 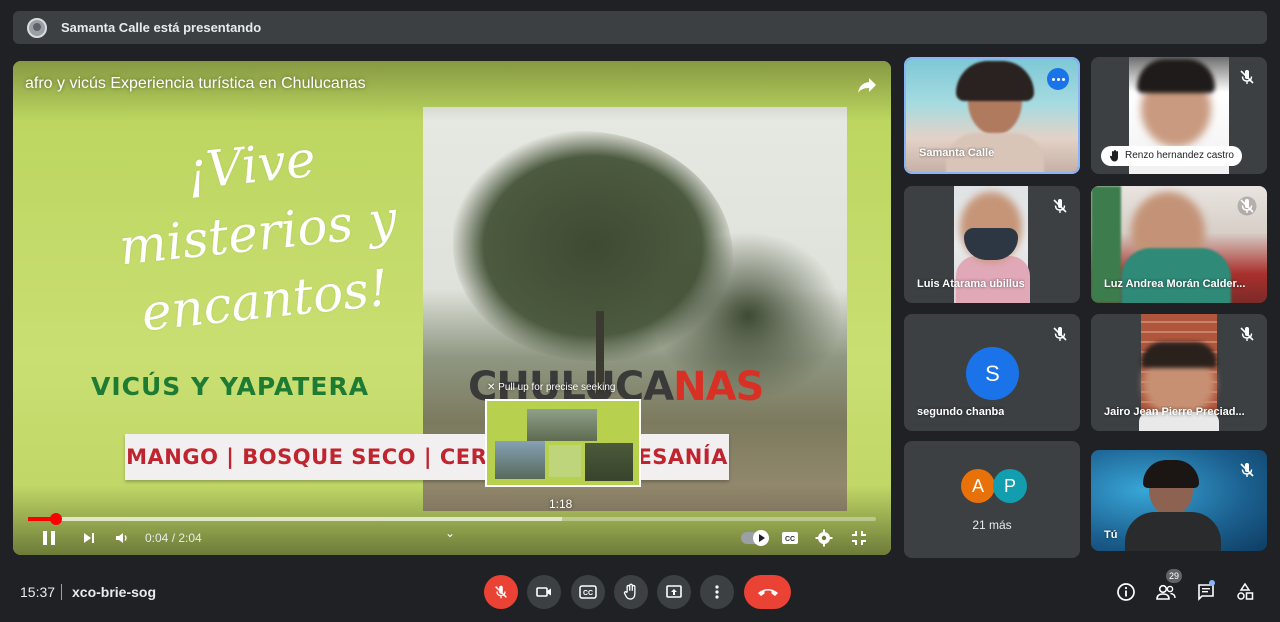 I want to click on raise-hand-icon, so click(x=629, y=591).